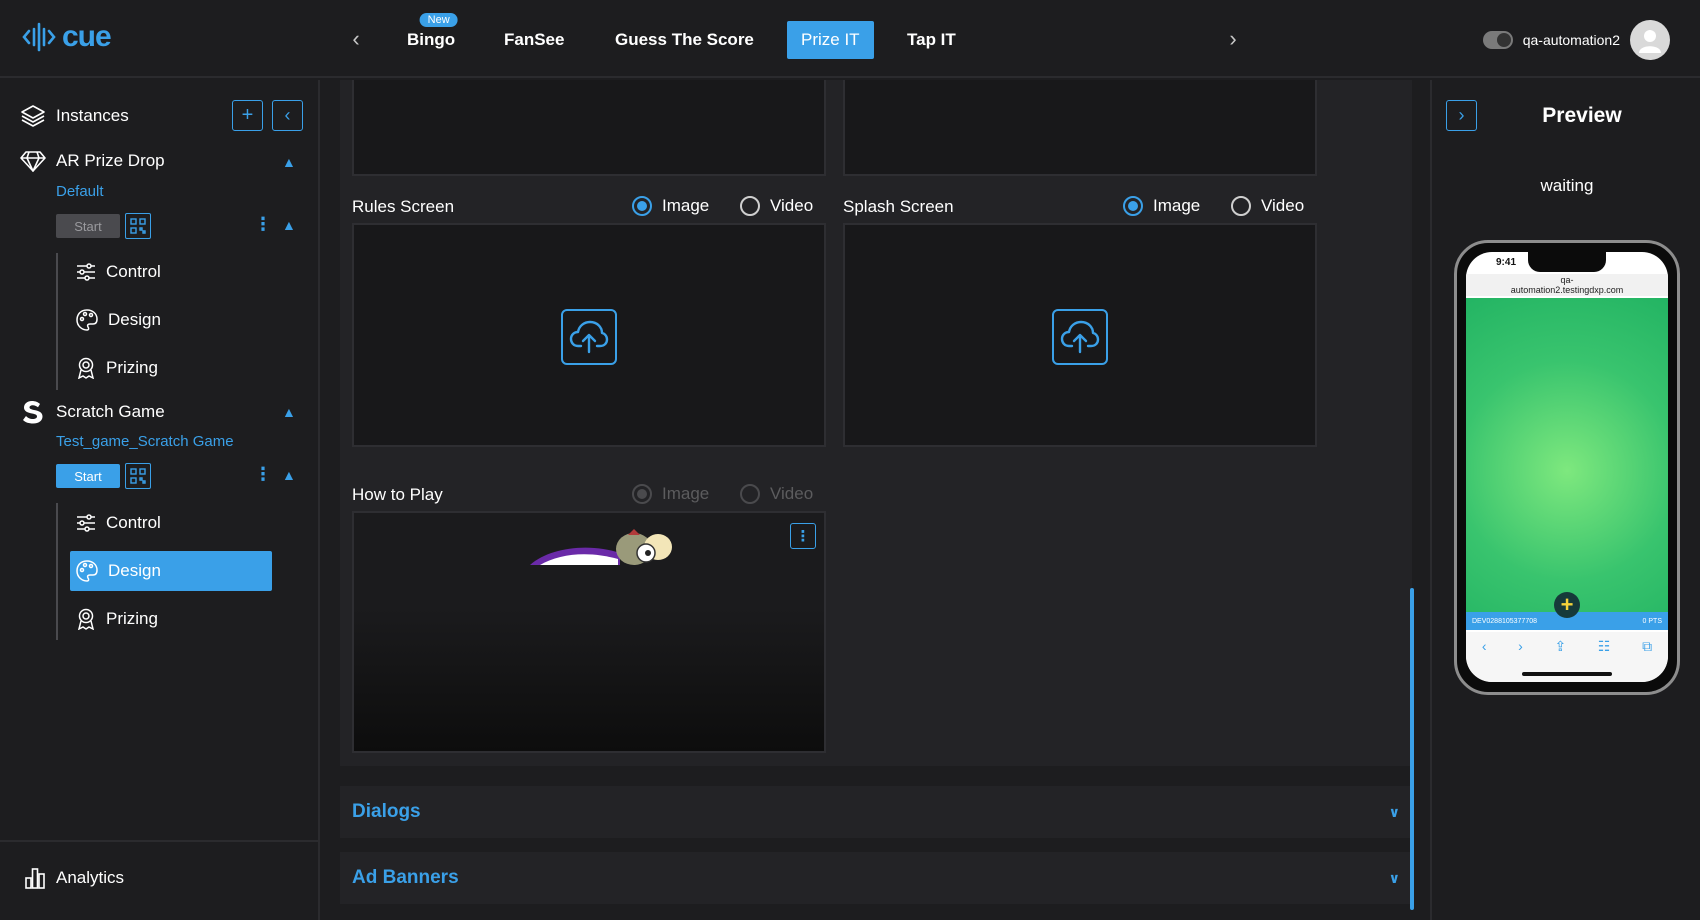 The height and width of the screenshot is (920, 1700). Describe the element at coordinates (92, 115) in the screenshot. I see `instances-label: Instances` at that location.